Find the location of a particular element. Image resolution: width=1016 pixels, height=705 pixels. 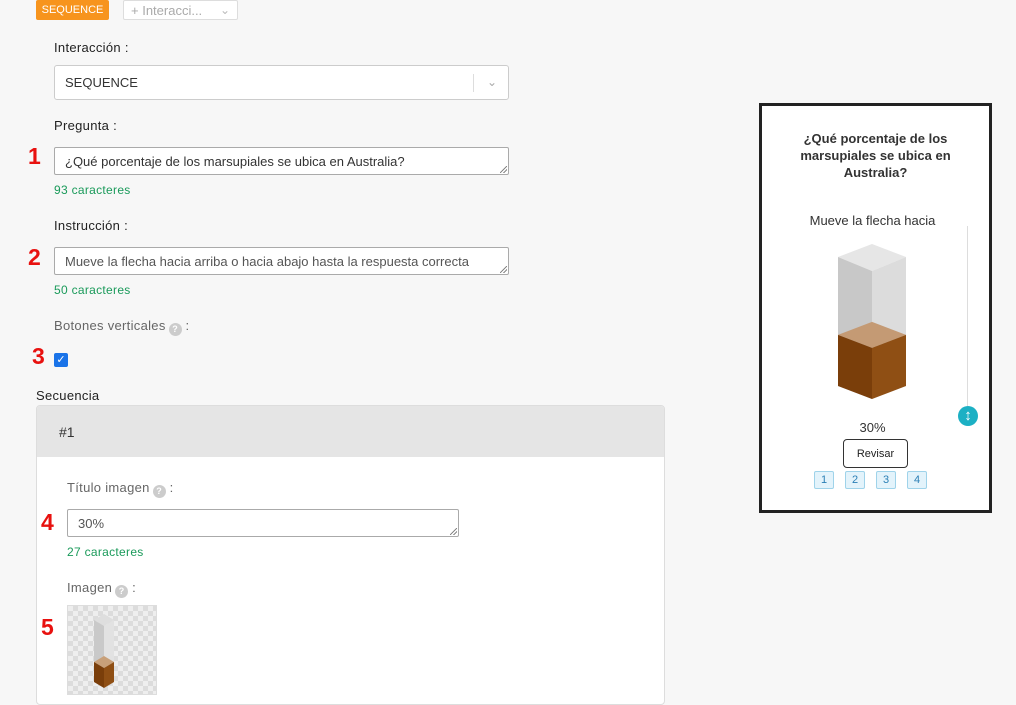

select-divider is located at coordinates (473, 83).